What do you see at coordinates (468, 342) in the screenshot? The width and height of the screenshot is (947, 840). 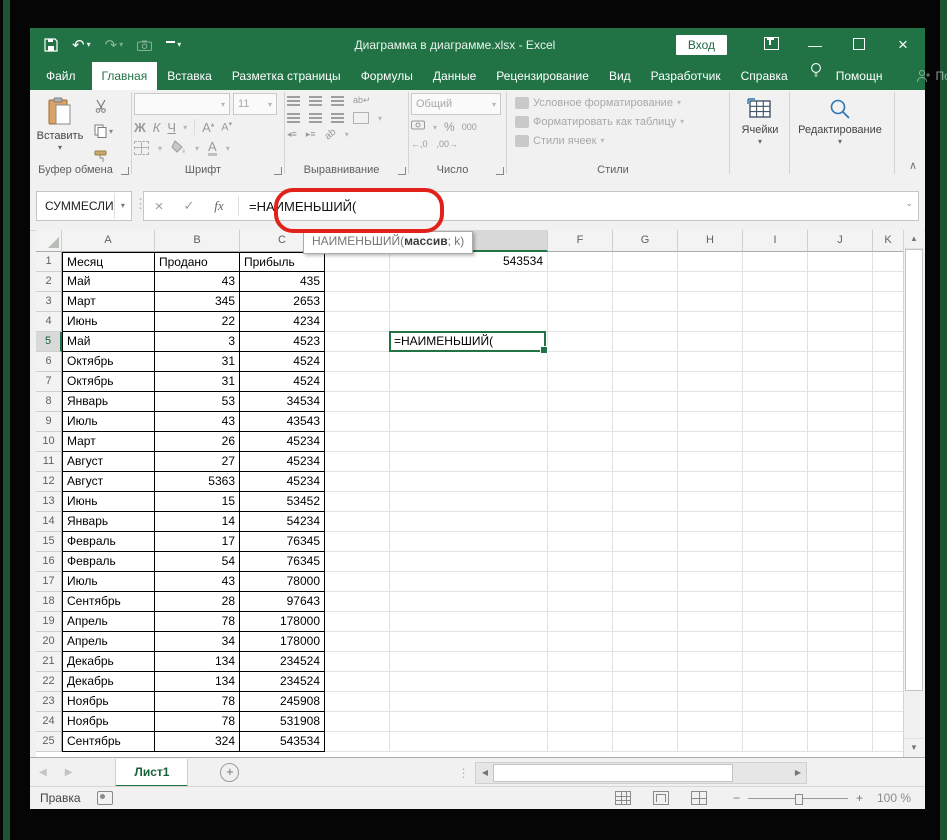 I see `active-cell-e5: =НАИМЕНЬШИЙ(` at bounding box center [468, 342].